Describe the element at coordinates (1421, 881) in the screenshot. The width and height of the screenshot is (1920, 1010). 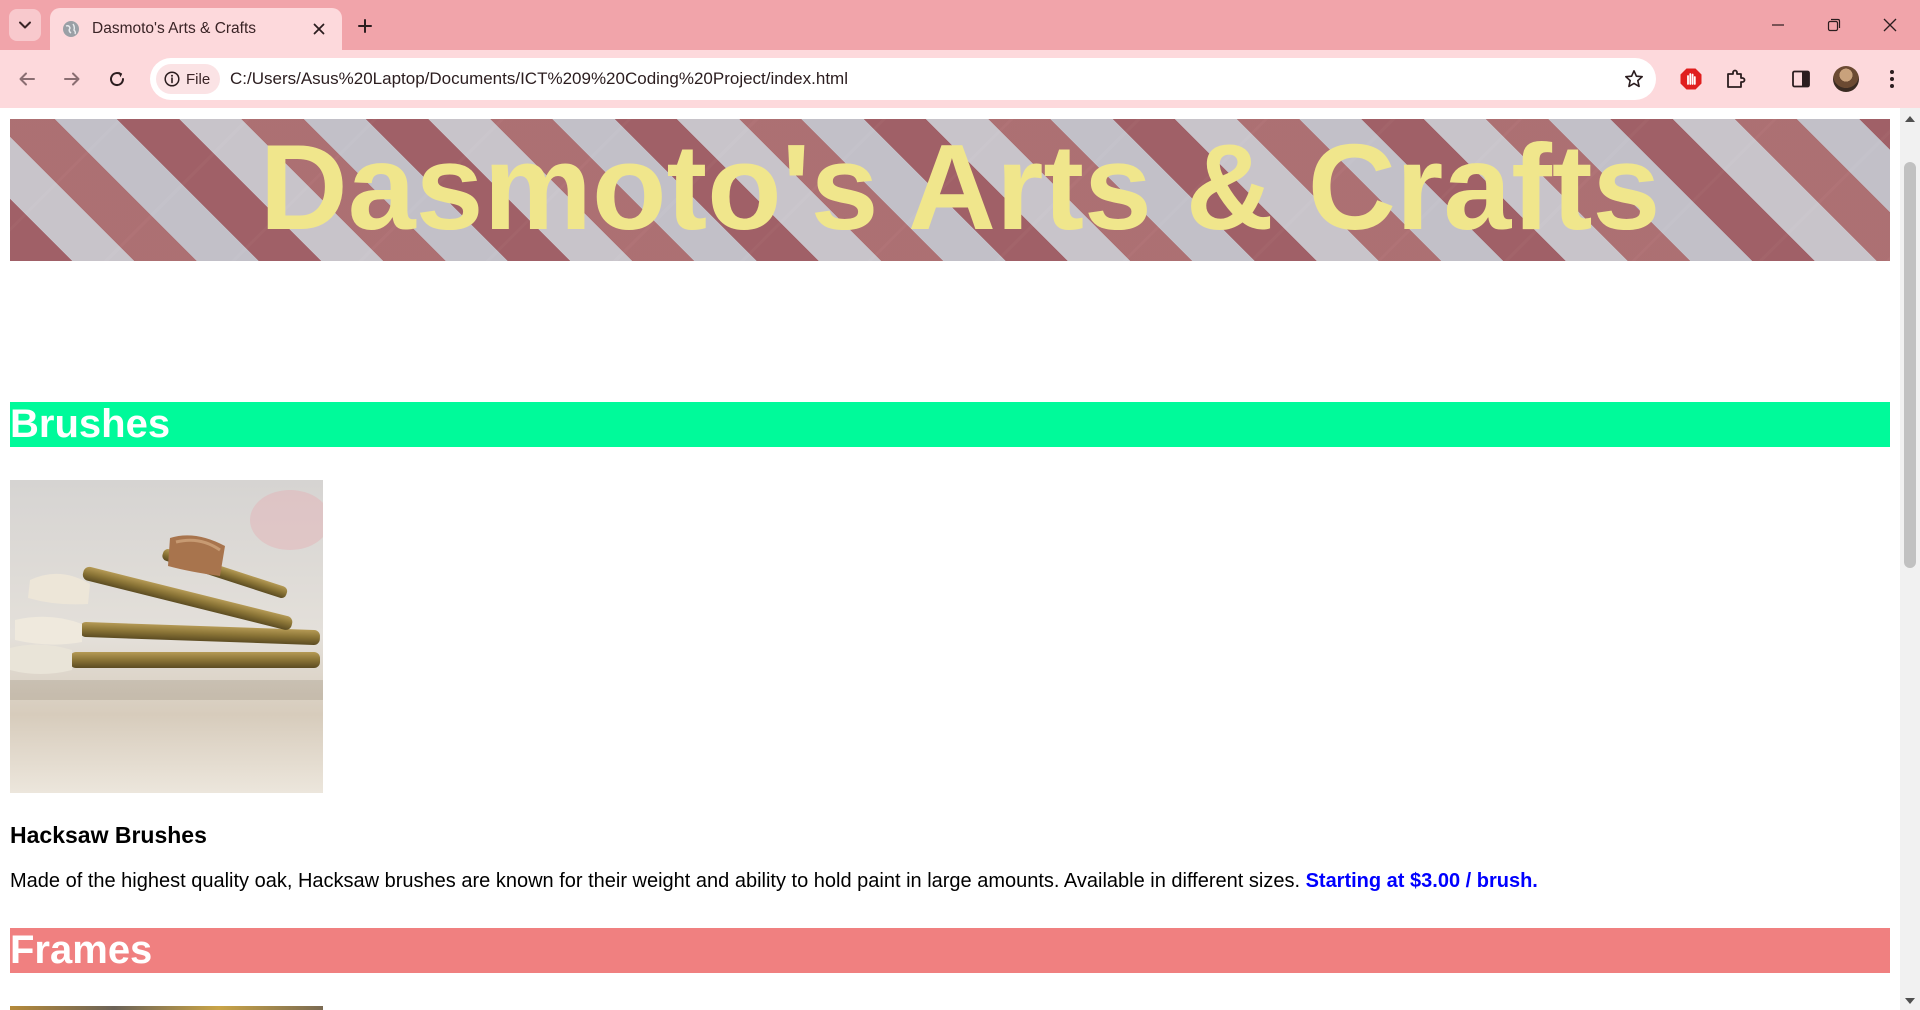
I see `product-price: Starting at $3.00 / brush.` at that location.